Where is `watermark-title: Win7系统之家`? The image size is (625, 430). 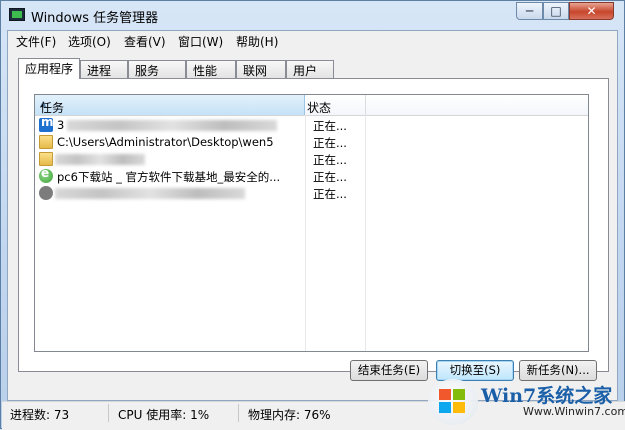 watermark-title: Win7系统之家 is located at coordinates (547, 396).